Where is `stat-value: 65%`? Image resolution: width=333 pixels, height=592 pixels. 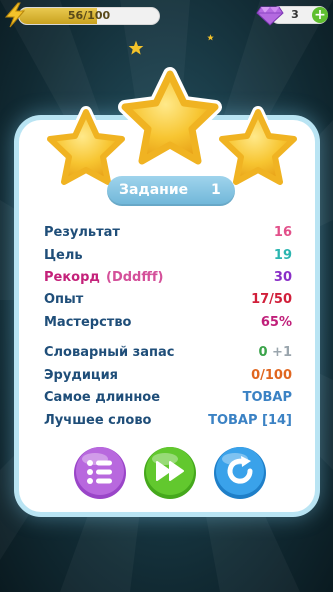 stat-value: 65% is located at coordinates (276, 322).